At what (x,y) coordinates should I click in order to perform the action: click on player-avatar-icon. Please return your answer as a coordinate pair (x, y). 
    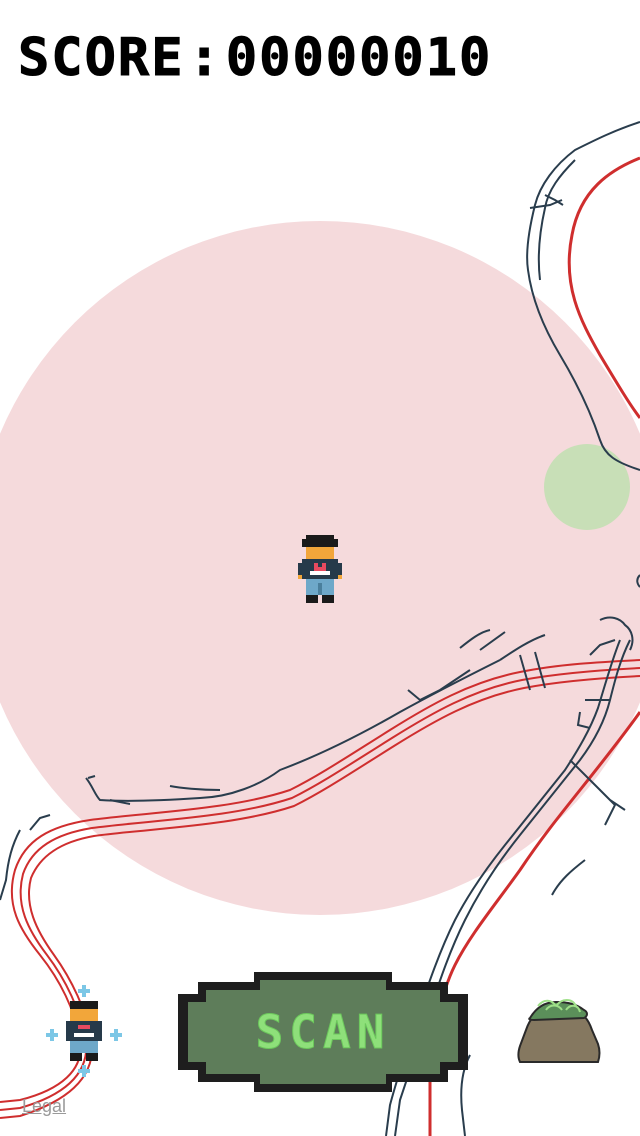
    Looking at the image, I should click on (320, 569).